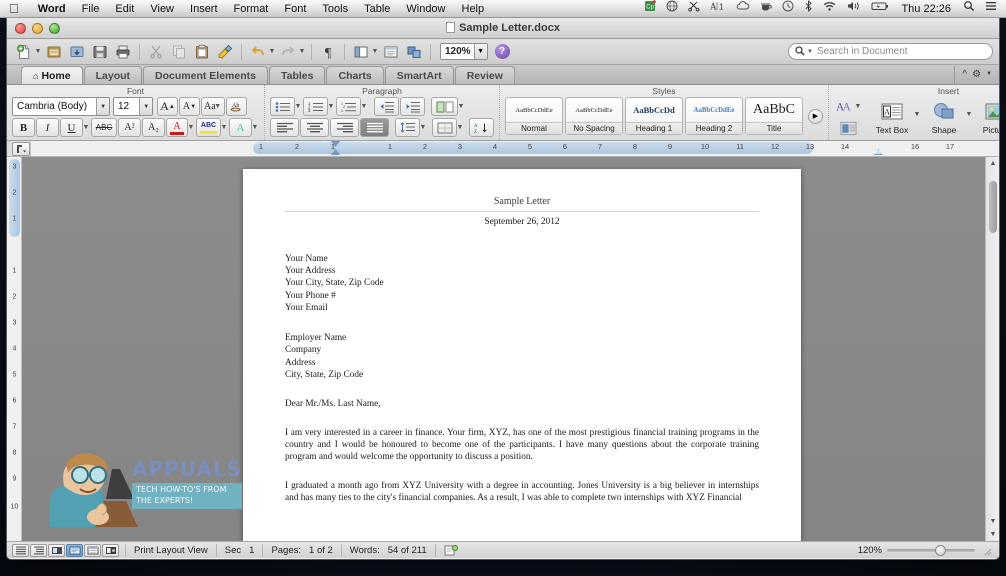 This screenshot has width=1006, height=576. Describe the element at coordinates (987, 117) in the screenshot. I see `picture-button: Picture` at that location.